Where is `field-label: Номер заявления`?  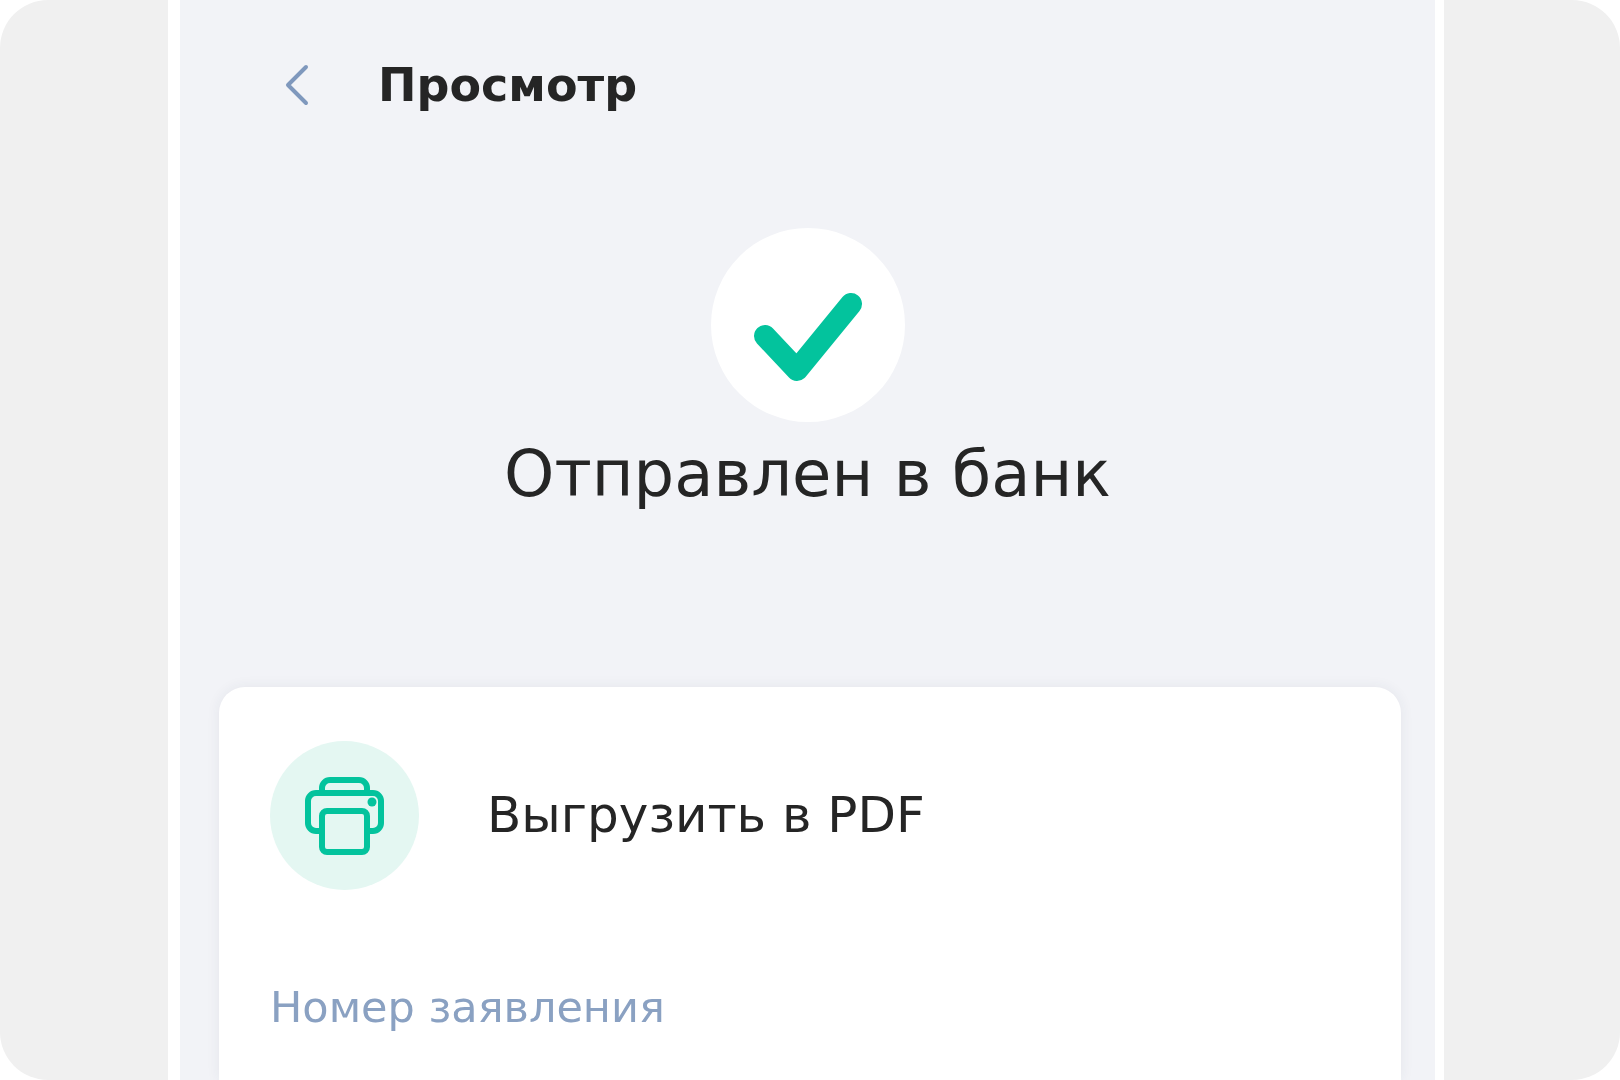
field-label: Номер заявления is located at coordinates (468, 1007).